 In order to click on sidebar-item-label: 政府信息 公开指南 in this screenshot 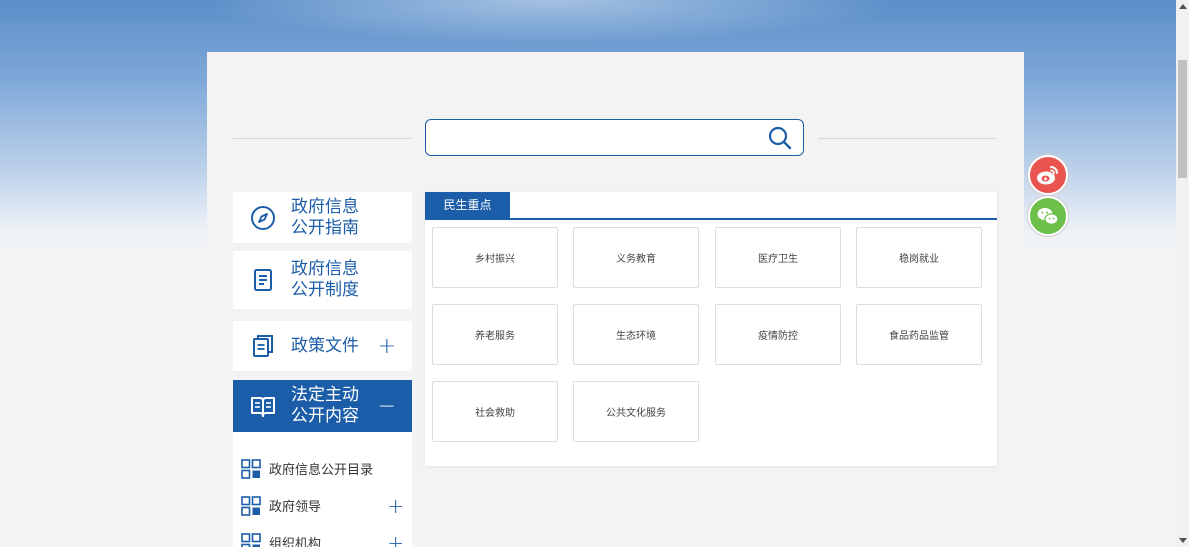, I will do `click(325, 217)`.